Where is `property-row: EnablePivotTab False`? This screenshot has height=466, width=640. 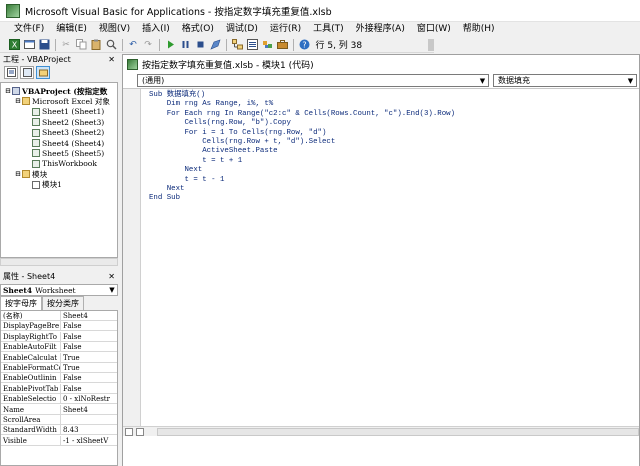 property-row: EnablePivotTab False is located at coordinates (59, 388).